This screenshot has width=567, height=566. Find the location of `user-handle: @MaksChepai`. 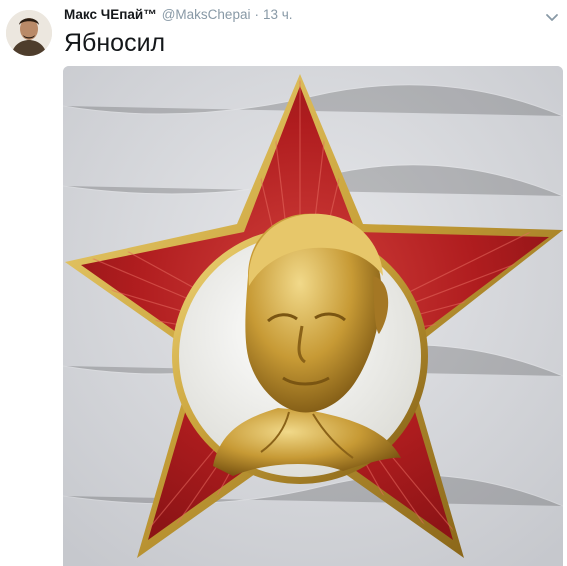

user-handle: @MaksChepai is located at coordinates (206, 14).